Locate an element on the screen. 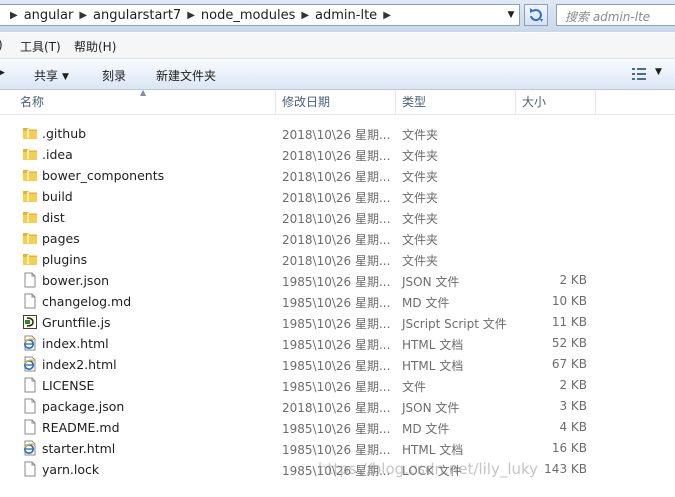 Image resolution: width=675 pixels, height=497 pixels. file-row: .idea 2018\10\26 星期... 文件夹 is located at coordinates (337, 154).